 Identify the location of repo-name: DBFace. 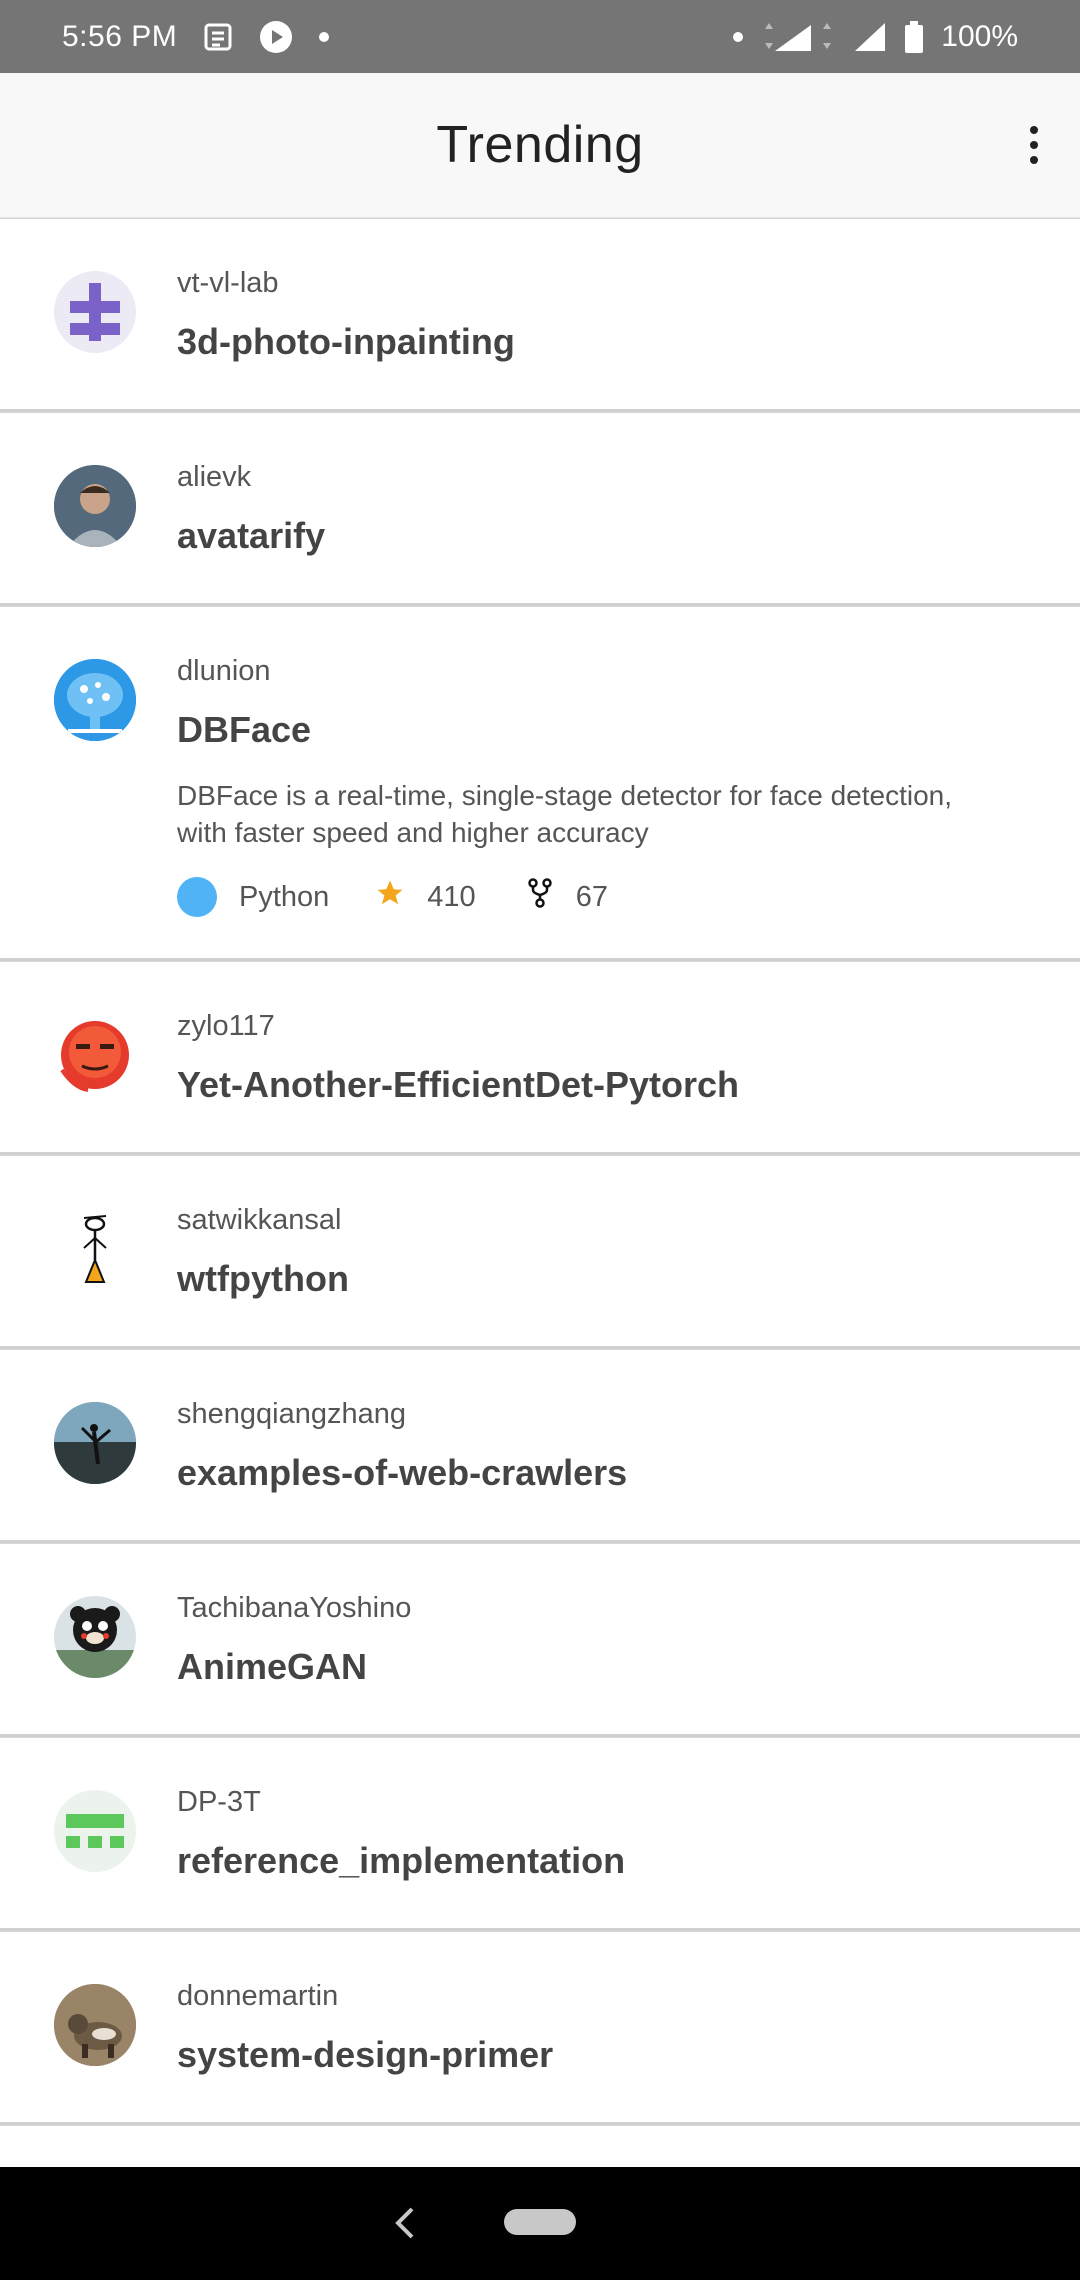
(244, 729).